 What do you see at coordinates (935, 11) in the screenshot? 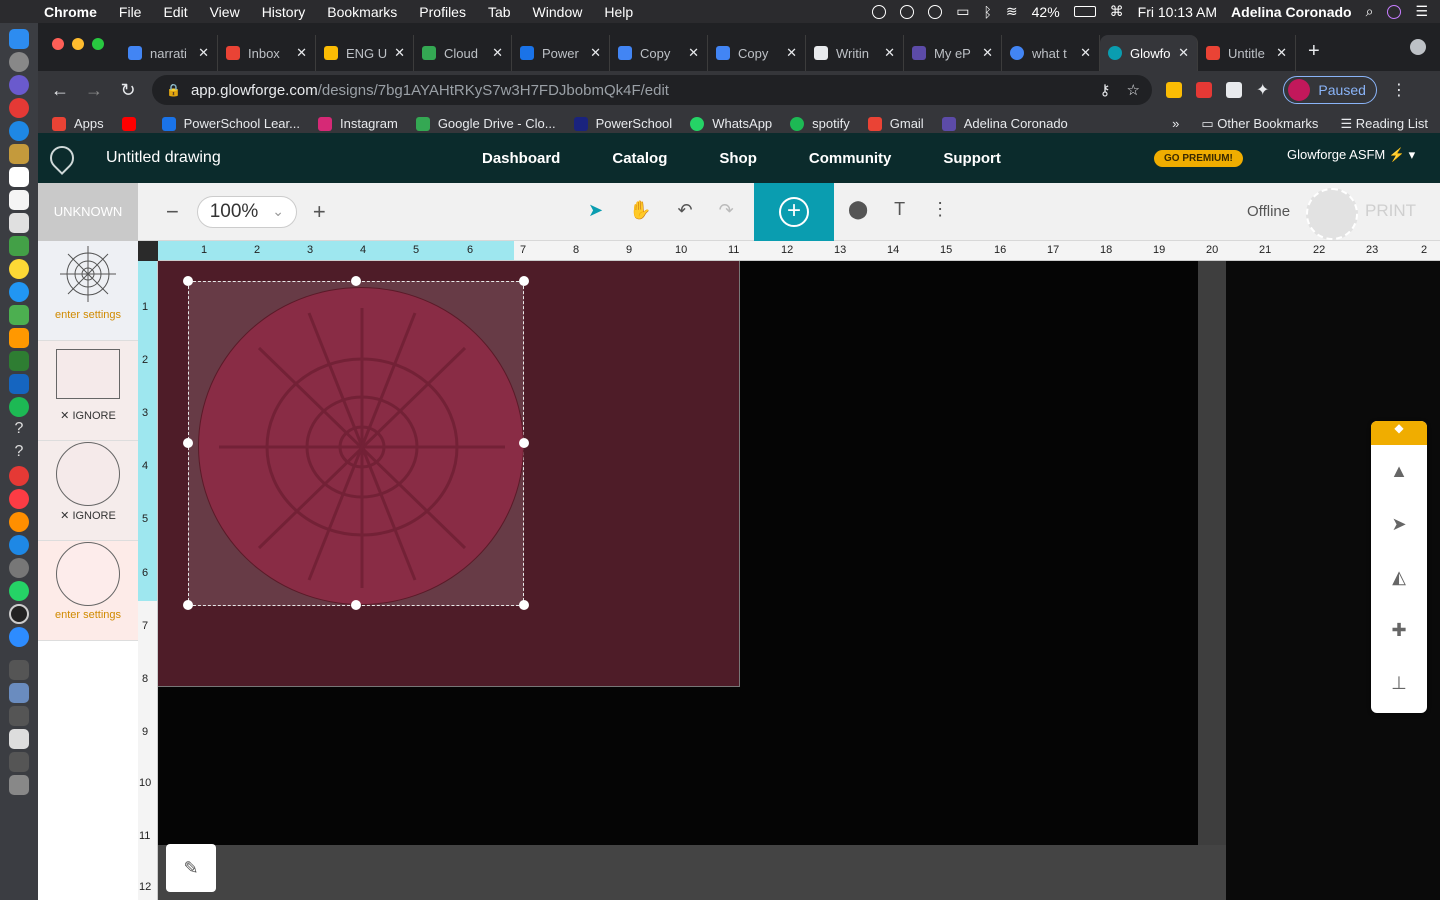
I see `sync-icon` at bounding box center [935, 11].